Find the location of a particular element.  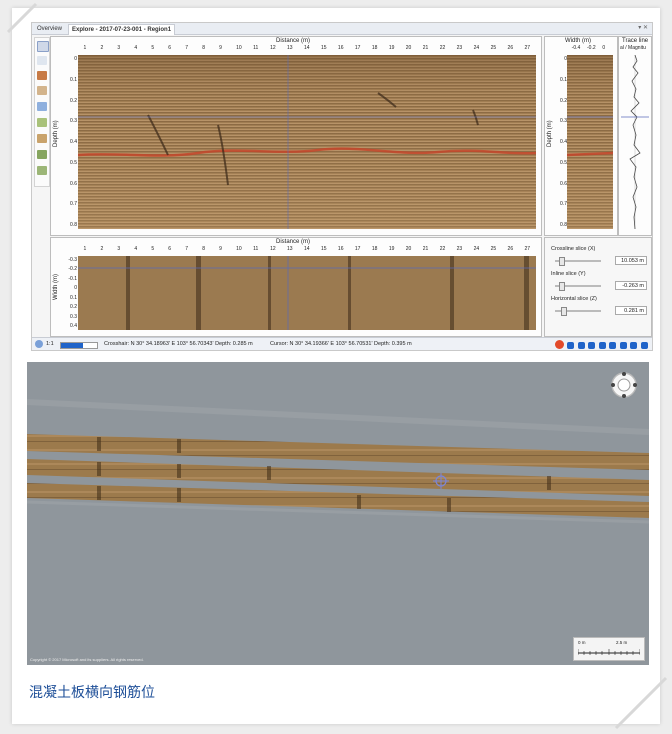

x-tick-label: 26 is located at coordinates (510, 48).